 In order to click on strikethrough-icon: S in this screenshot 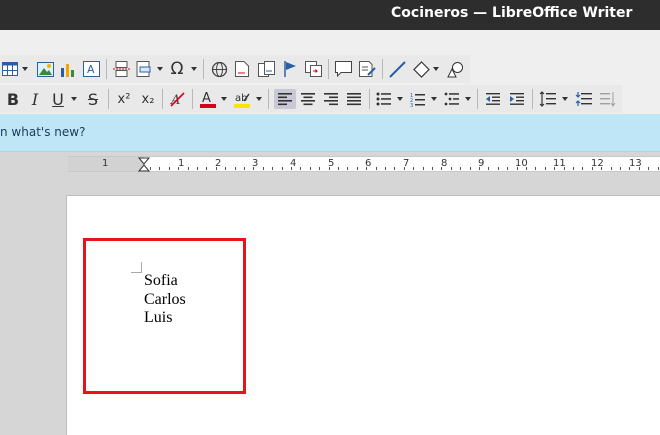, I will do `click(93, 99)`.